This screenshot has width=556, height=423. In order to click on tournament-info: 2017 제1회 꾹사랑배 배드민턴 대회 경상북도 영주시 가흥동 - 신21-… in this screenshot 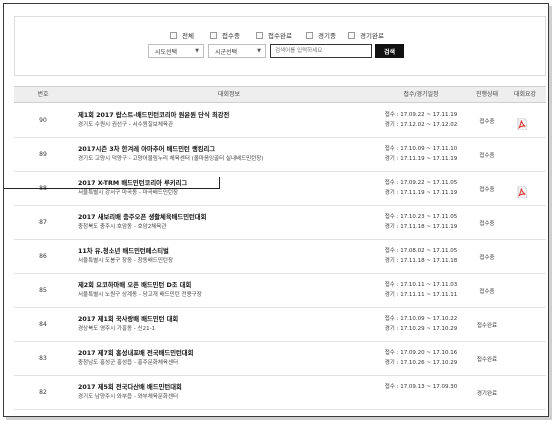, I will do `click(223, 324)`.